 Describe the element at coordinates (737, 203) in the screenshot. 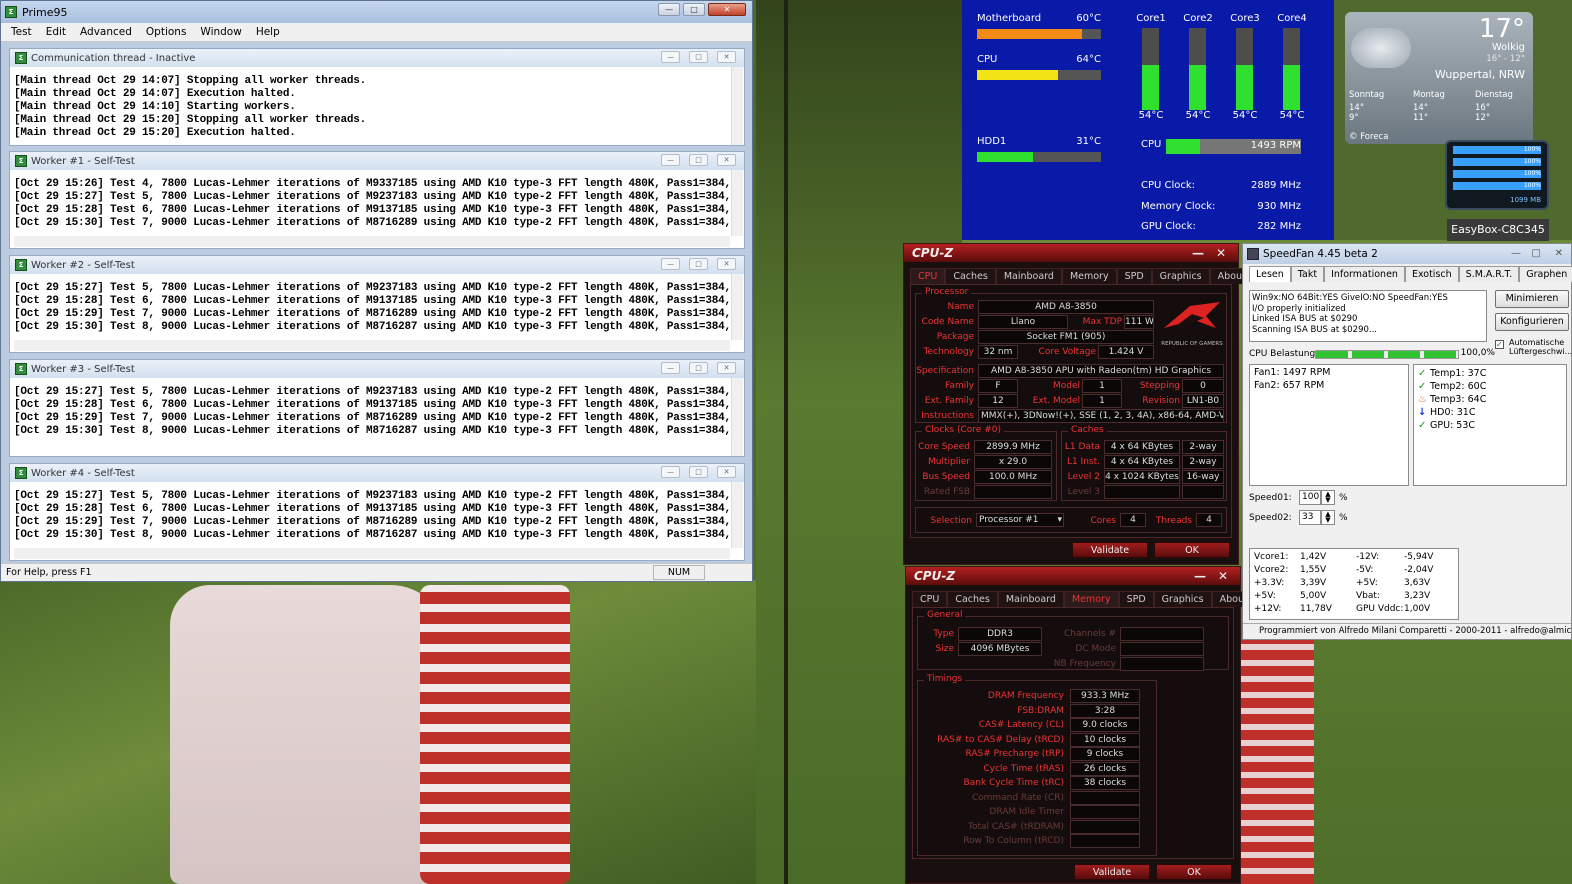

I see `worker-1-vscrollbar` at that location.